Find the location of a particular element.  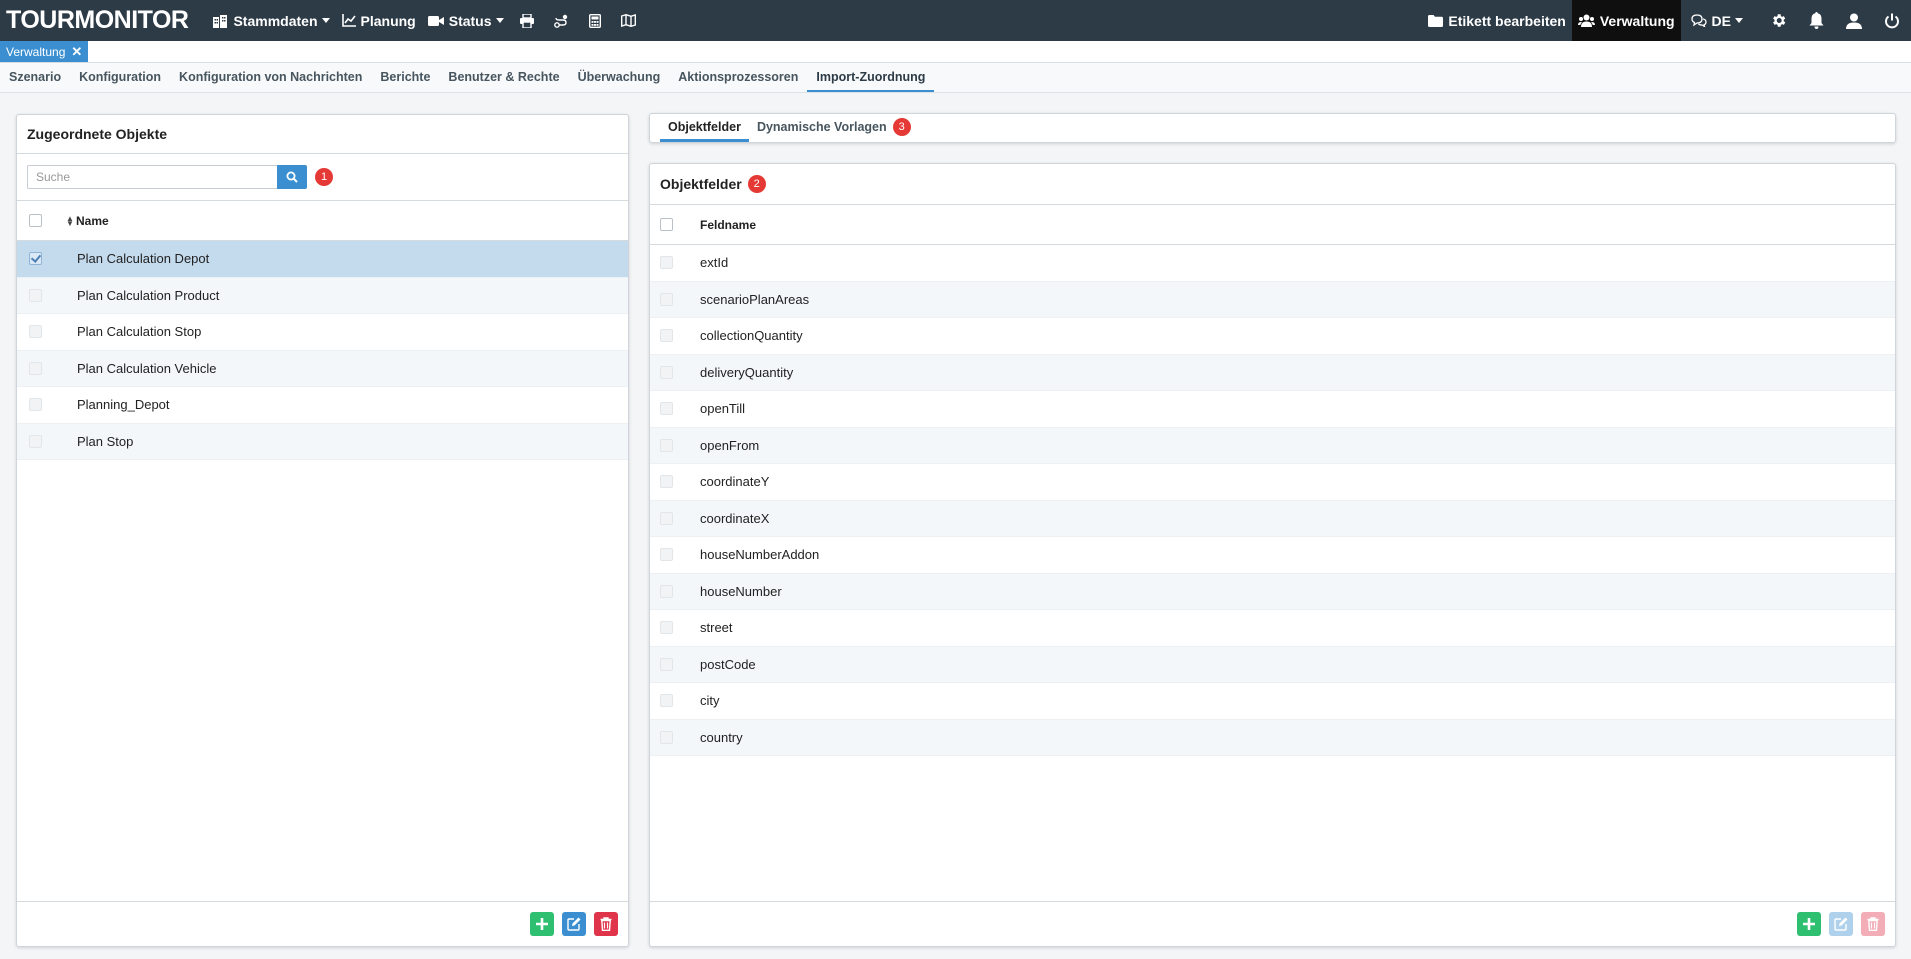

notifications-button is located at coordinates (1816, 20).